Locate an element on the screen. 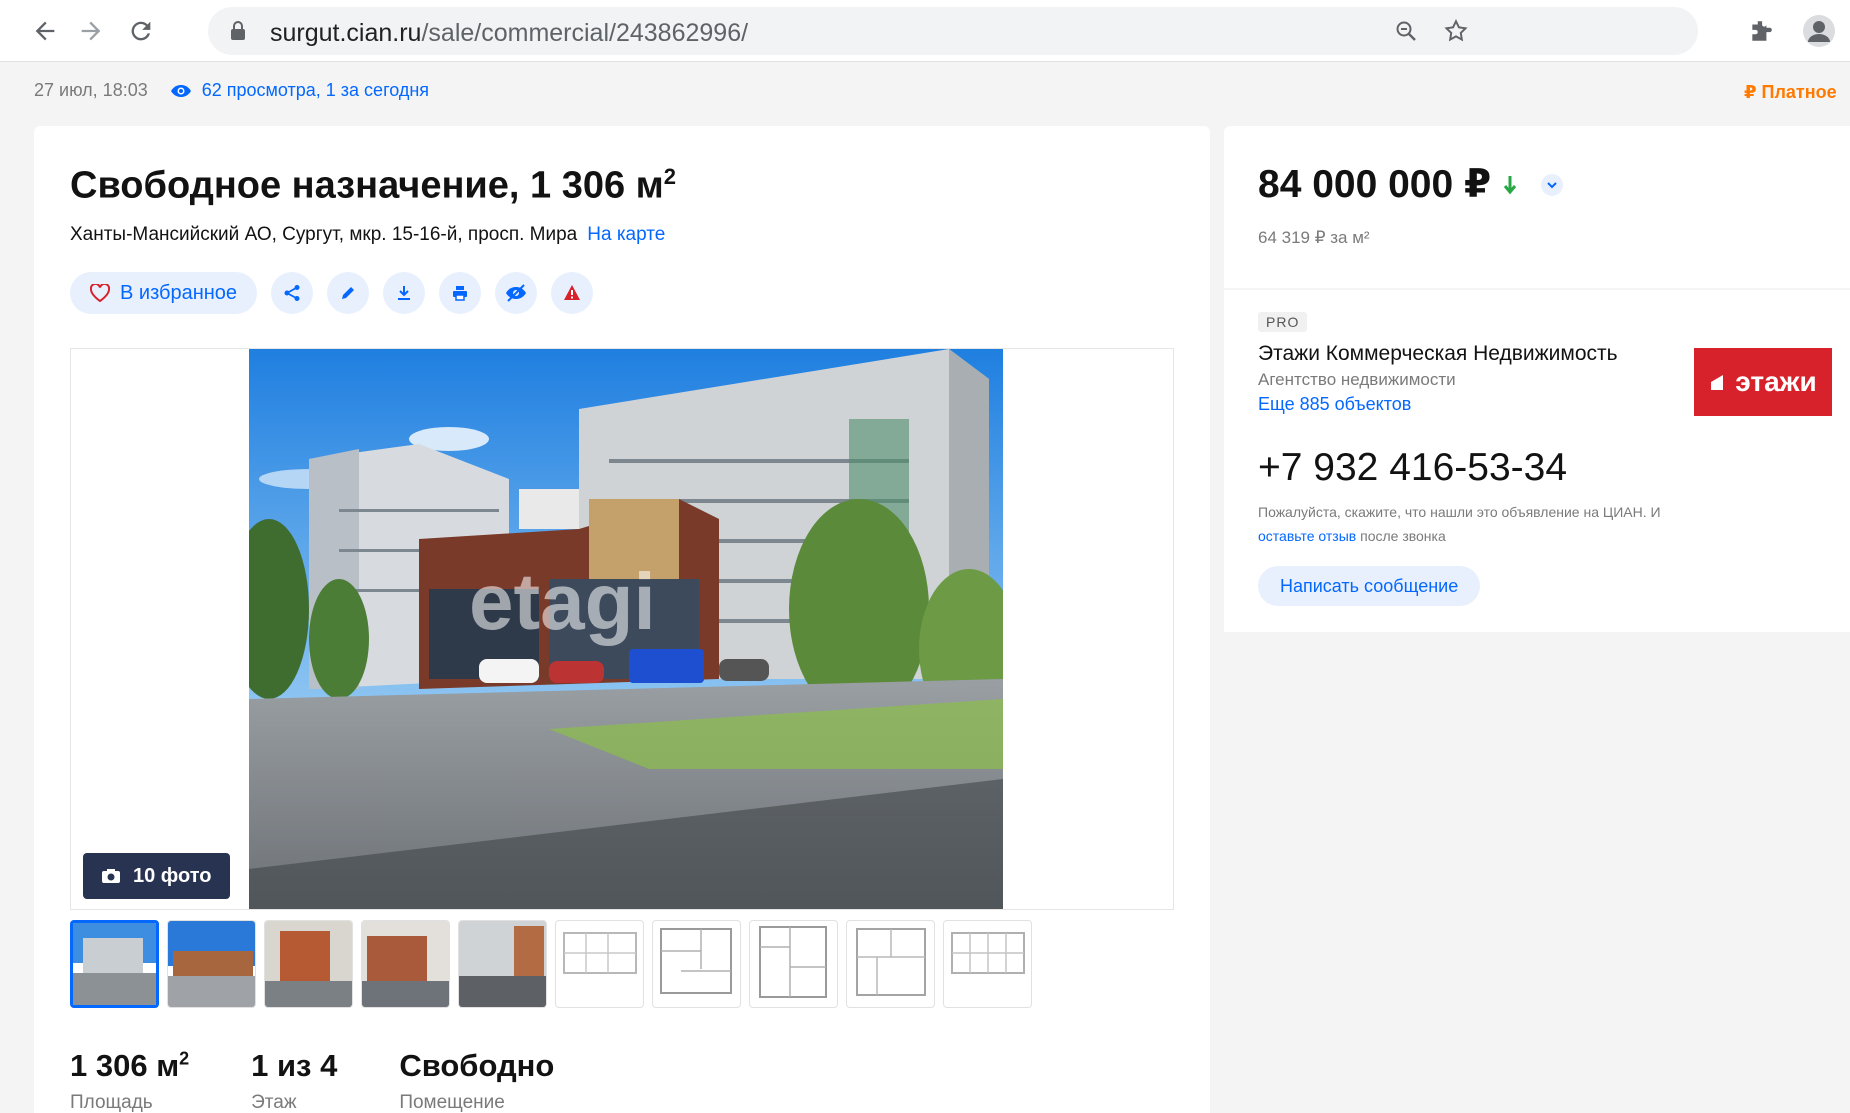  favorite-label: В избранное is located at coordinates (179, 292).